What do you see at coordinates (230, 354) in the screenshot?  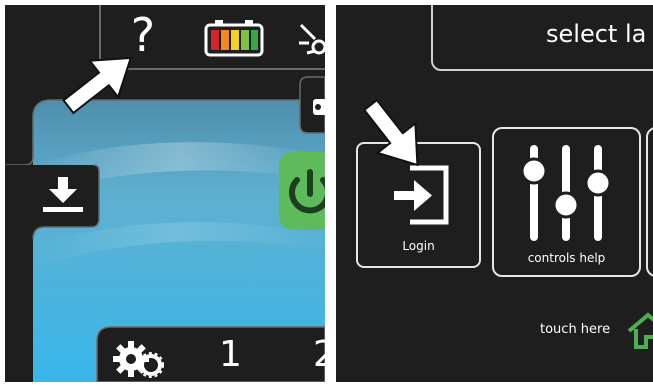 I see `counter-one: 1` at bounding box center [230, 354].